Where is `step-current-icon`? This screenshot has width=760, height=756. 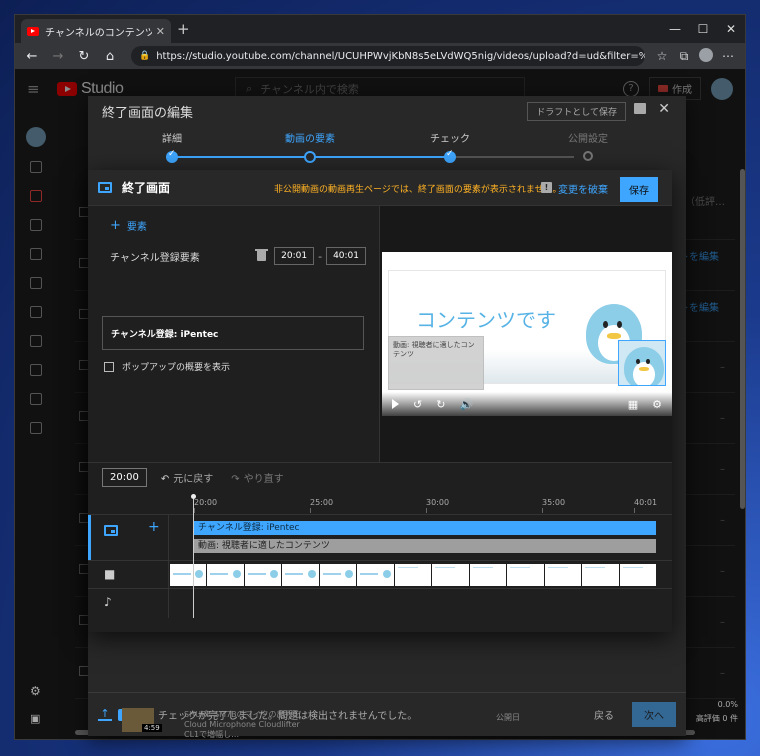
step-current-icon is located at coordinates (310, 157).